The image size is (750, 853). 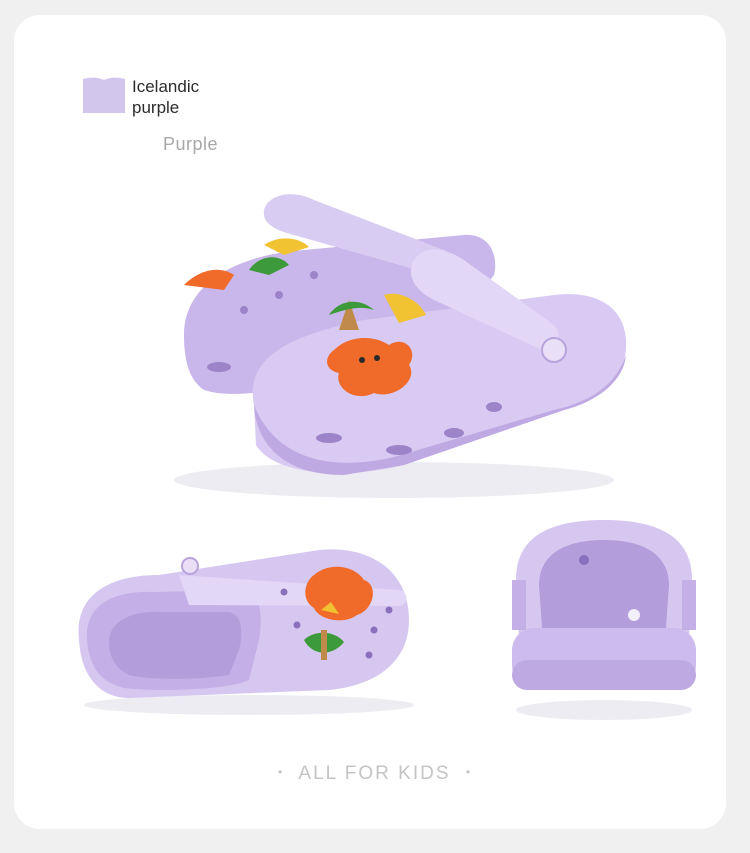 I want to click on clog-side-photo, so click(x=246, y=632).